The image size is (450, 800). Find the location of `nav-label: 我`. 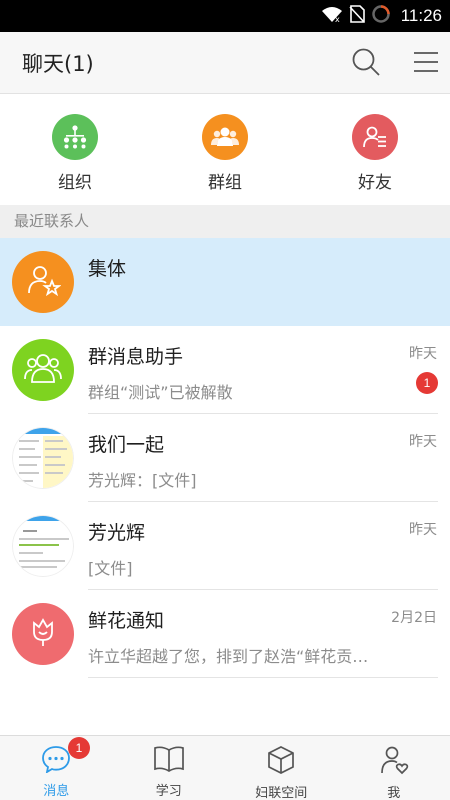

nav-label: 我 is located at coordinates (394, 793).